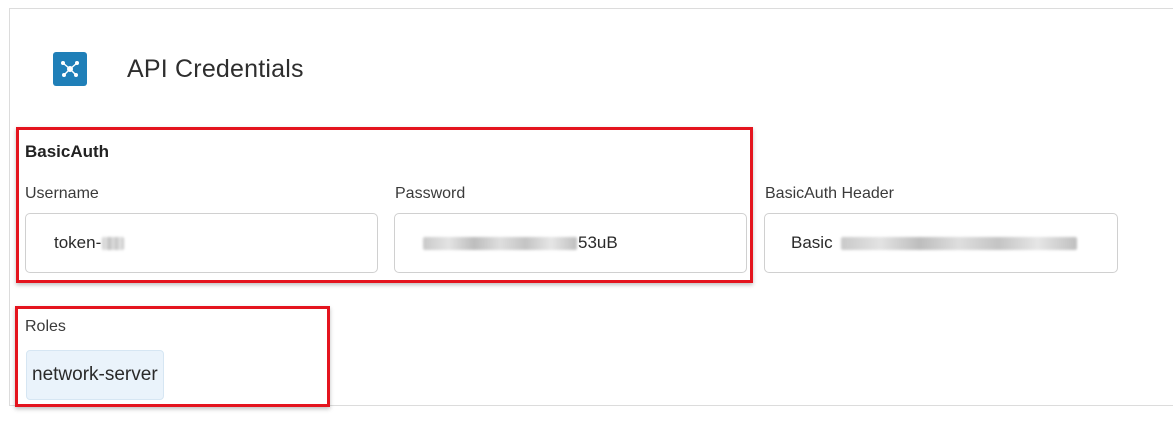 The width and height of the screenshot is (1173, 424). Describe the element at coordinates (829, 193) in the screenshot. I see `basic-auth-header-label: BasicAuth Header` at that location.